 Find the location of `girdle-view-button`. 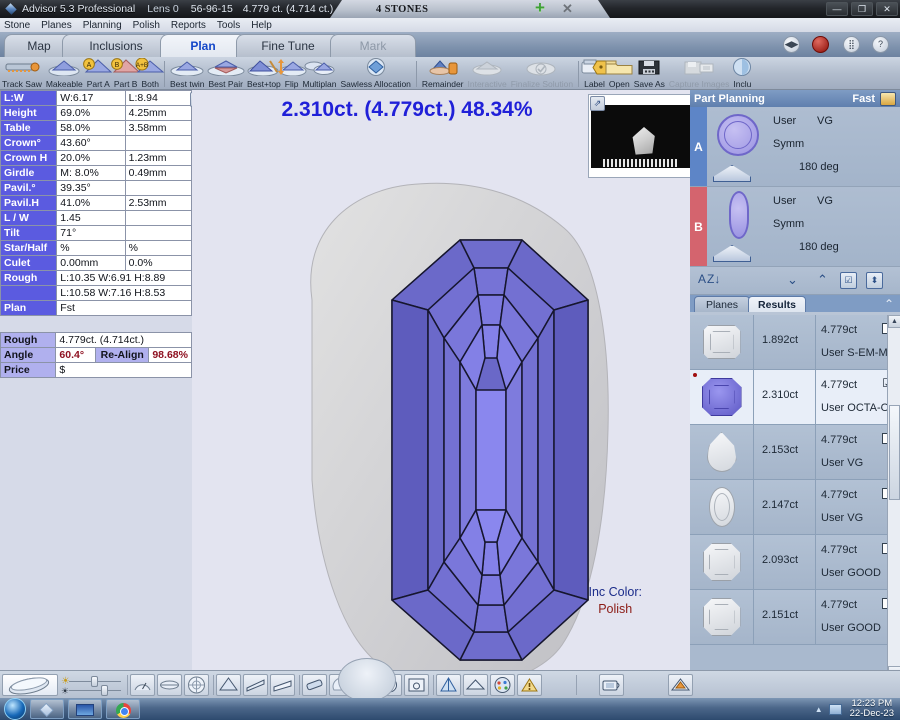

girdle-view-button is located at coordinates (169, 684).